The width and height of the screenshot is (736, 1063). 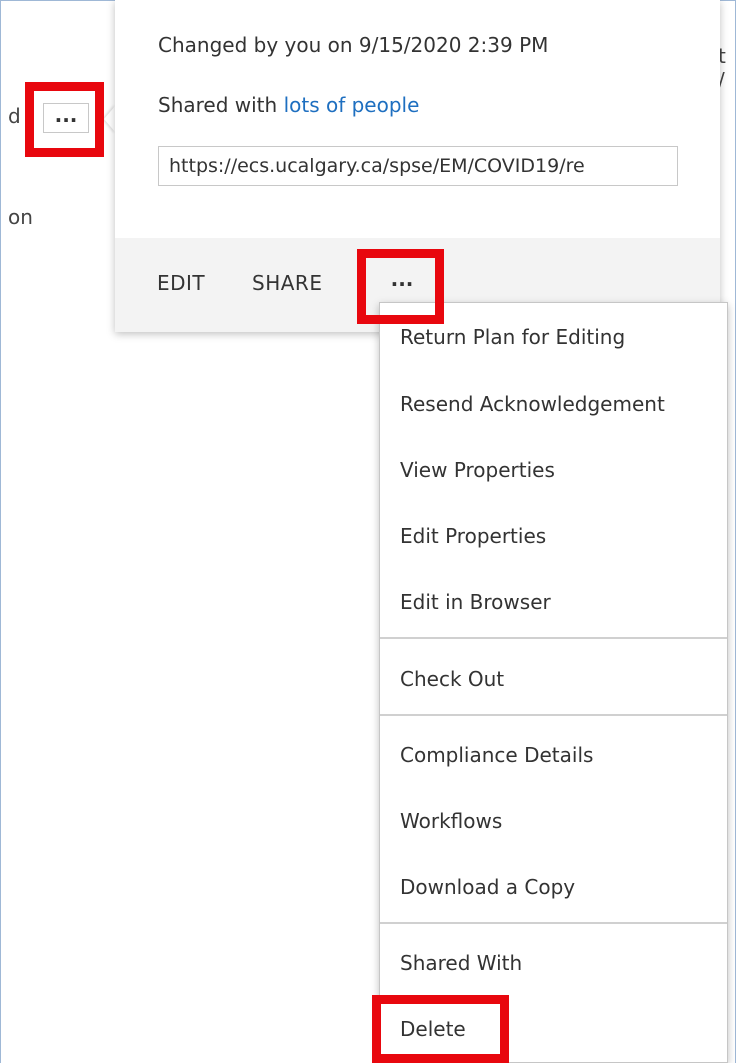 I want to click on menu-item-check-out: Check Out, so click(x=553, y=679).